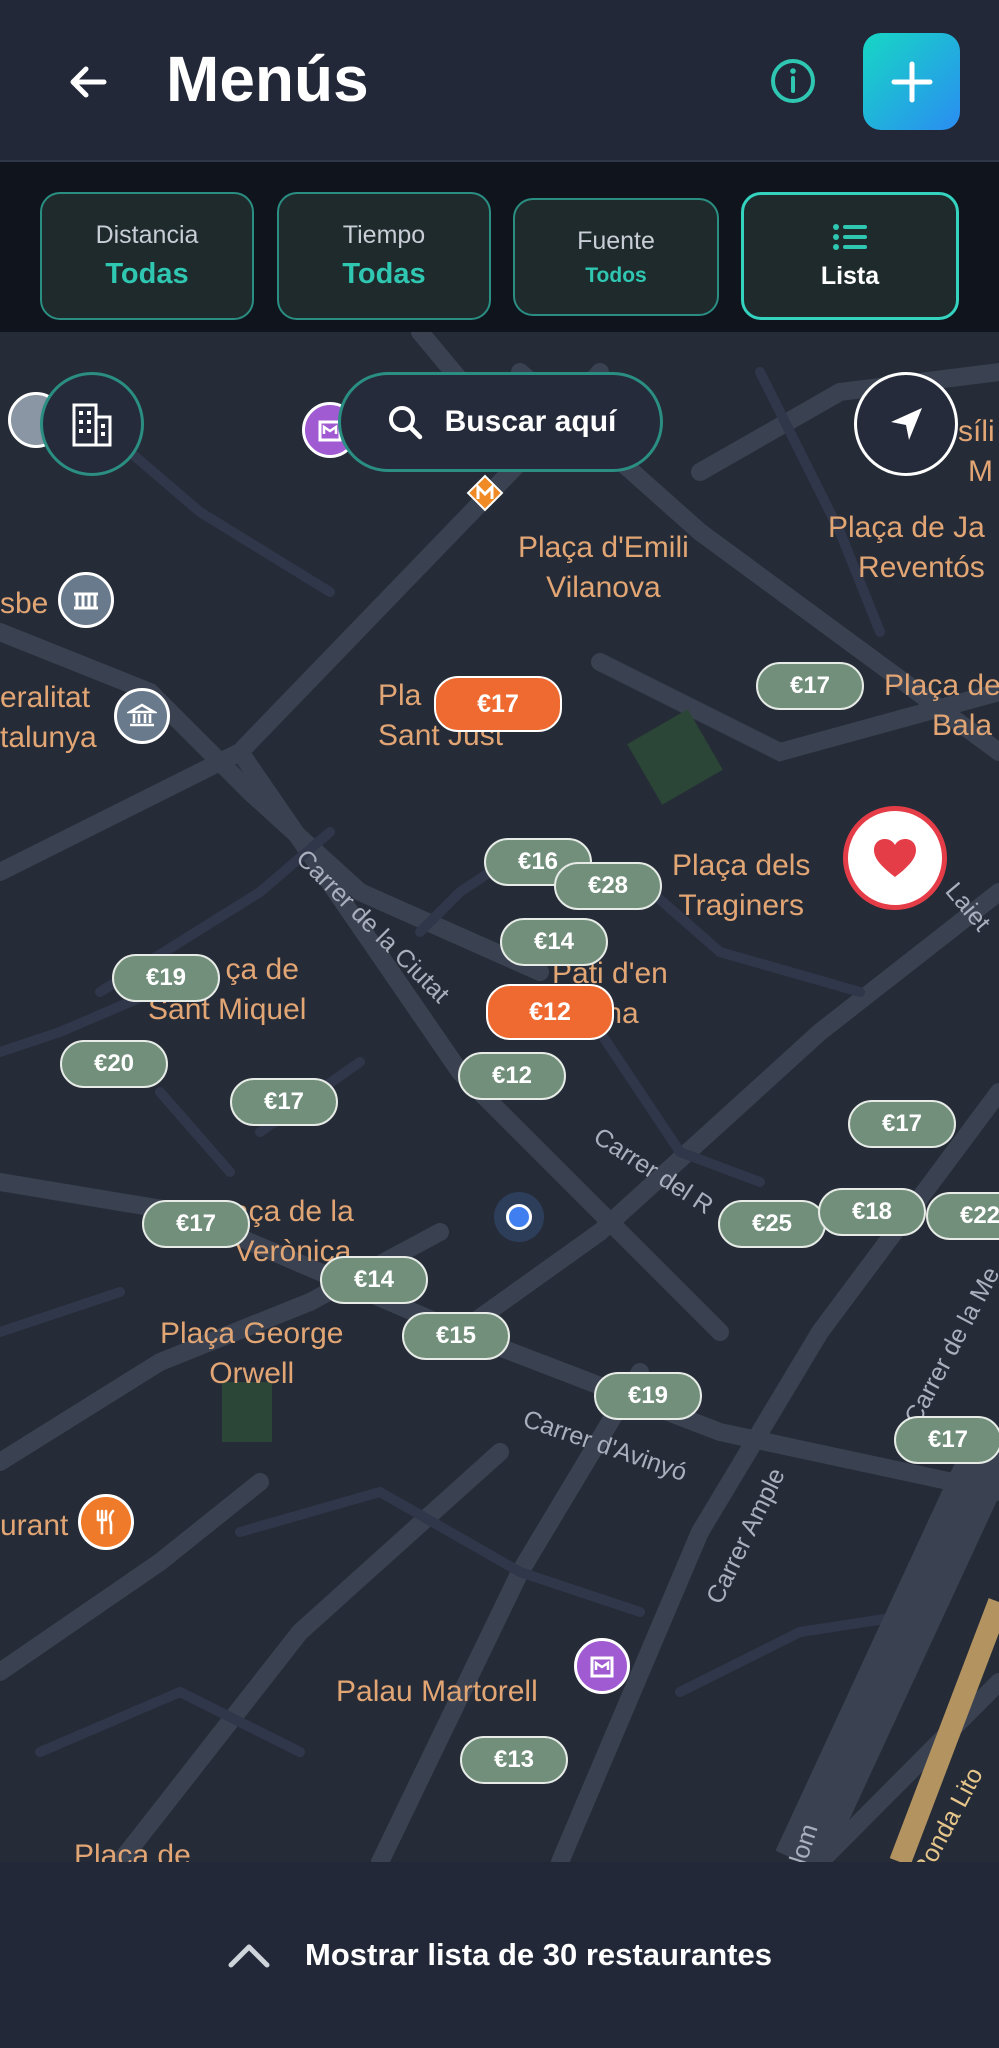 The height and width of the screenshot is (2048, 999). I want to click on price-marker: €12, so click(512, 1076).